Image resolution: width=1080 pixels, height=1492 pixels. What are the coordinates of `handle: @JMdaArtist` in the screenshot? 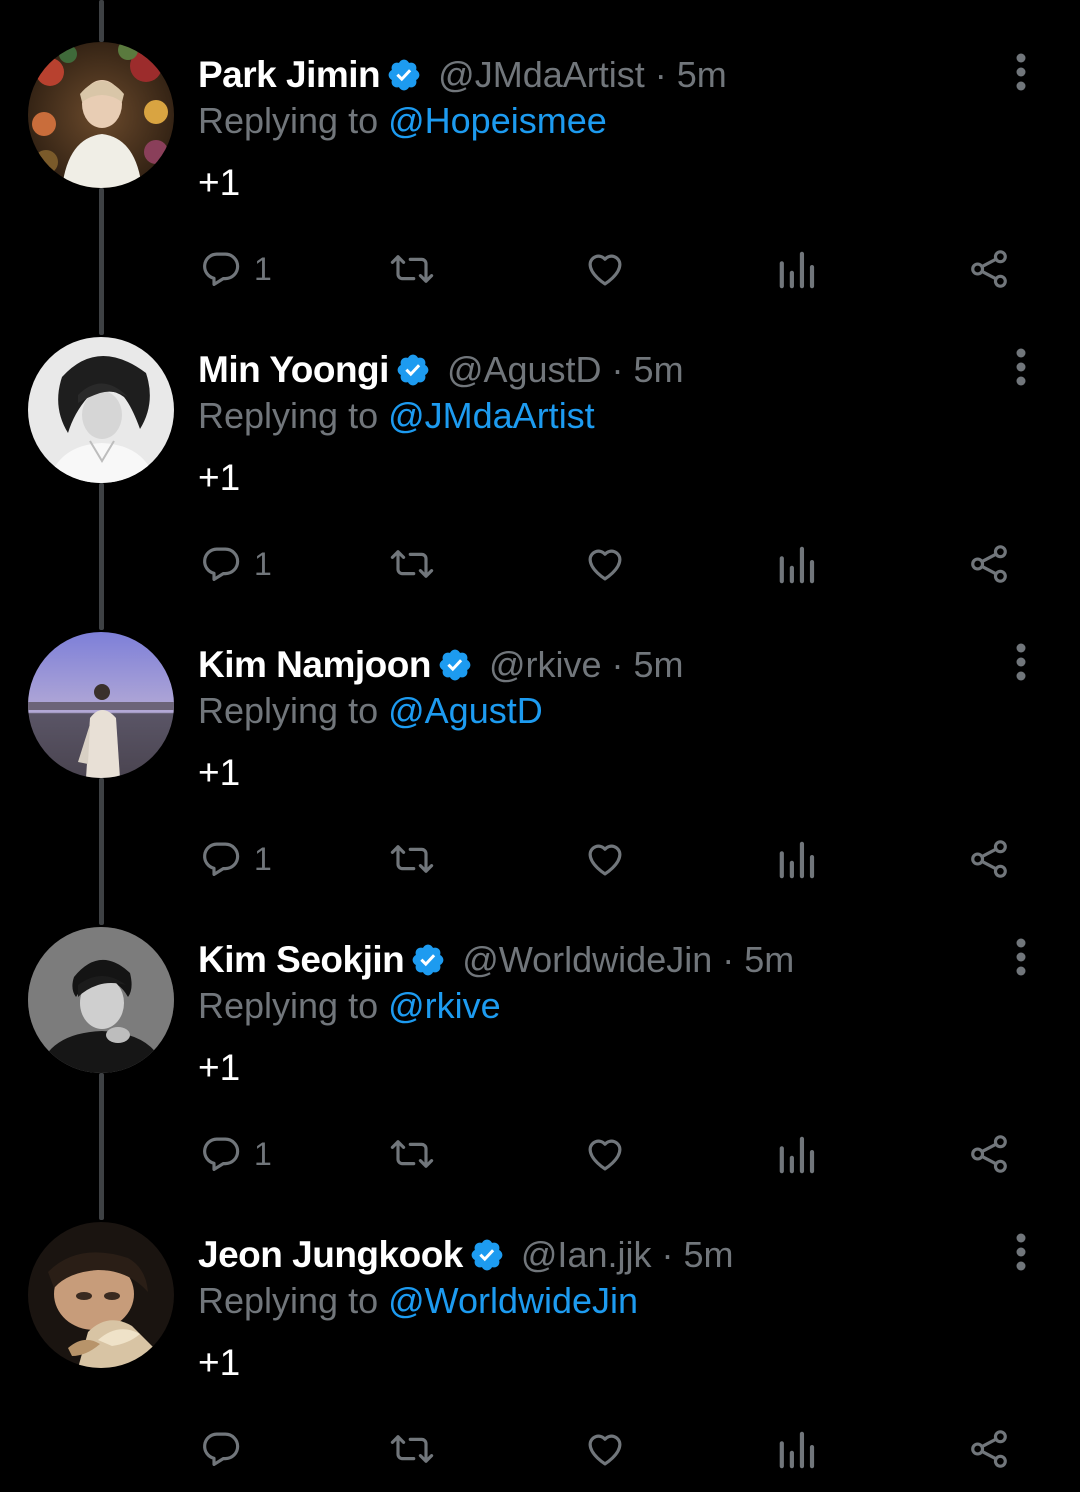 It's located at (541, 75).